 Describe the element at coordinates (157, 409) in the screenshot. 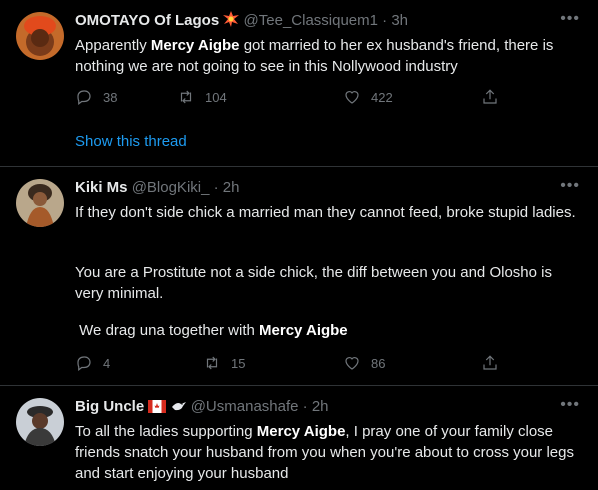

I see `canada-flag-icon` at that location.